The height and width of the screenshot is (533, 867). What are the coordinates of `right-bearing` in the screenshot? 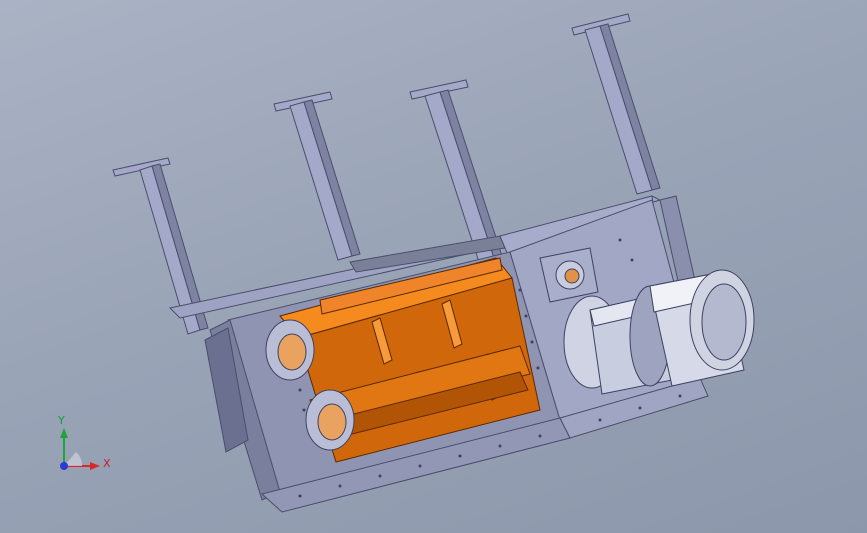 It's located at (569, 275).